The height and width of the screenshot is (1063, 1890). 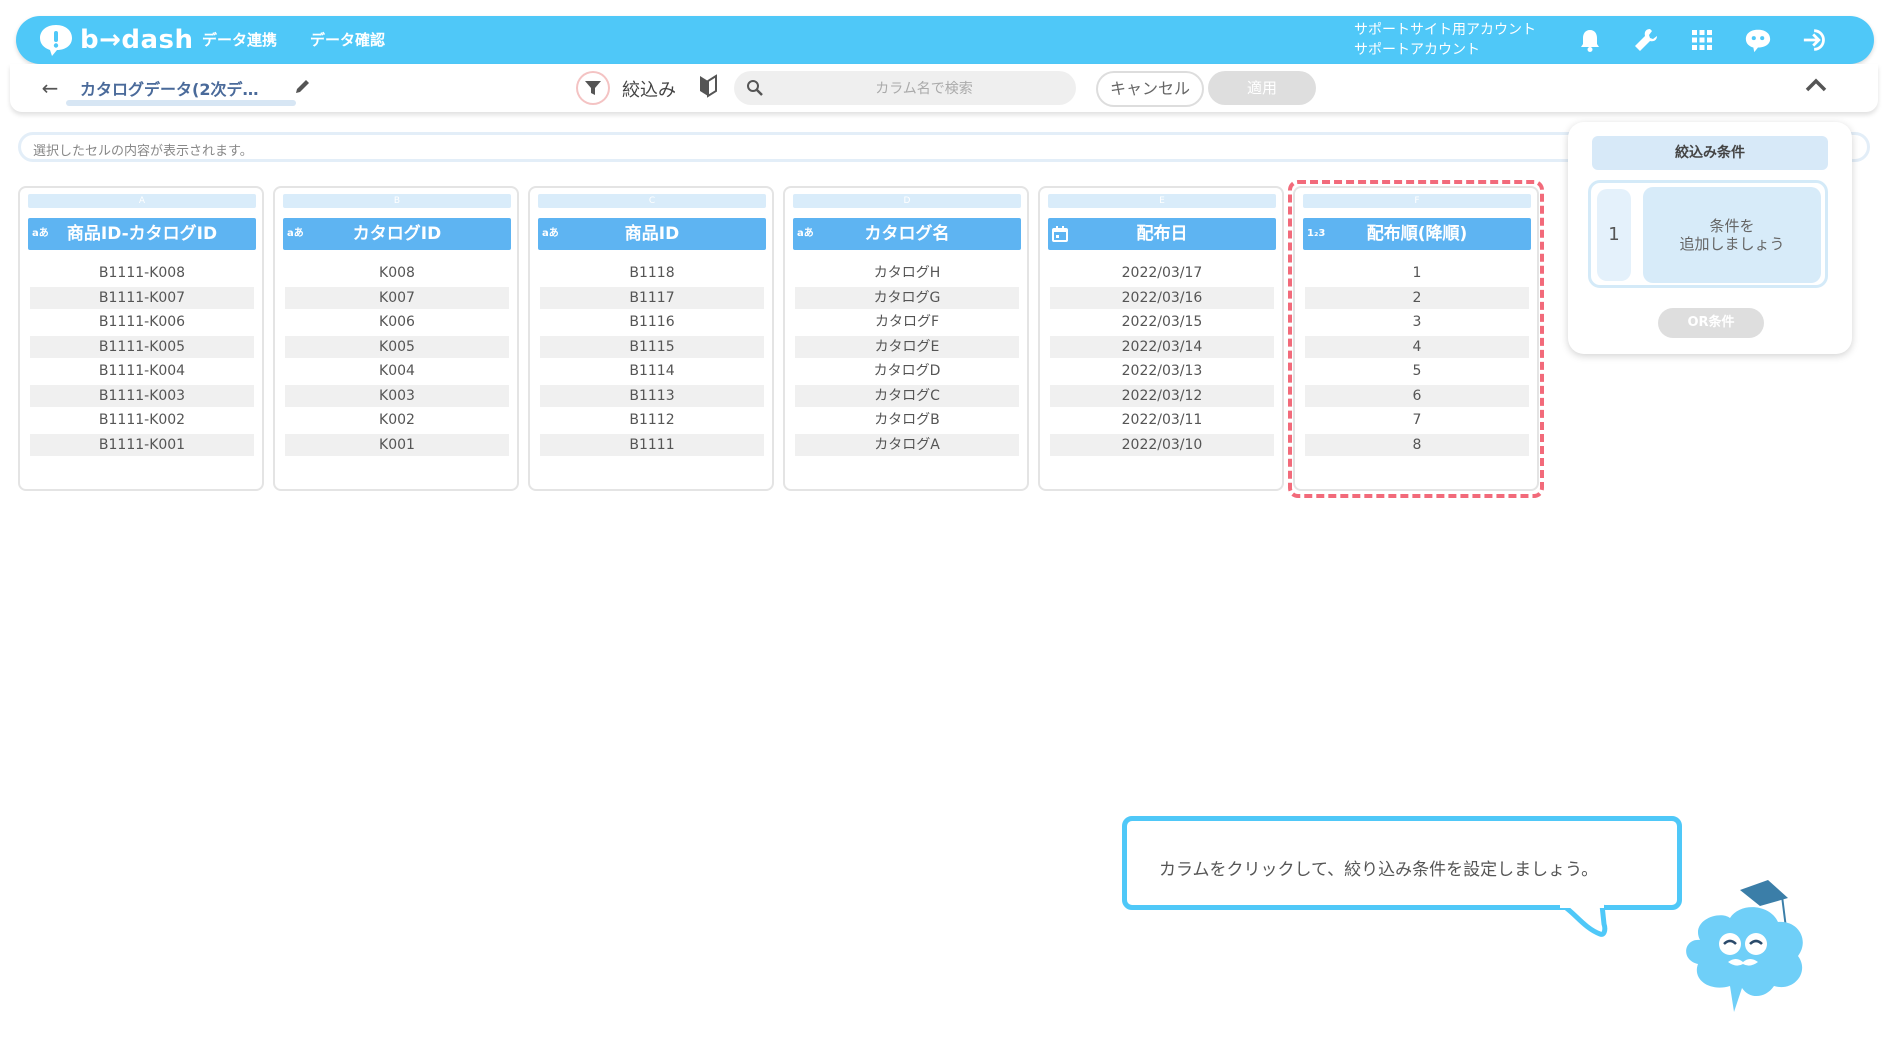 What do you see at coordinates (137, 40) in the screenshot?
I see `logo-text: b→dash` at bounding box center [137, 40].